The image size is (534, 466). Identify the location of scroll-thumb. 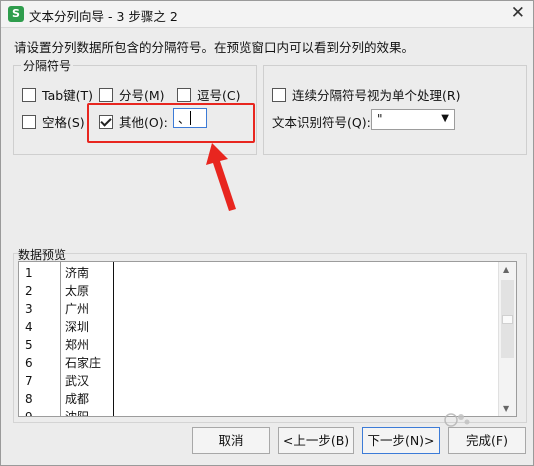
(507, 319).